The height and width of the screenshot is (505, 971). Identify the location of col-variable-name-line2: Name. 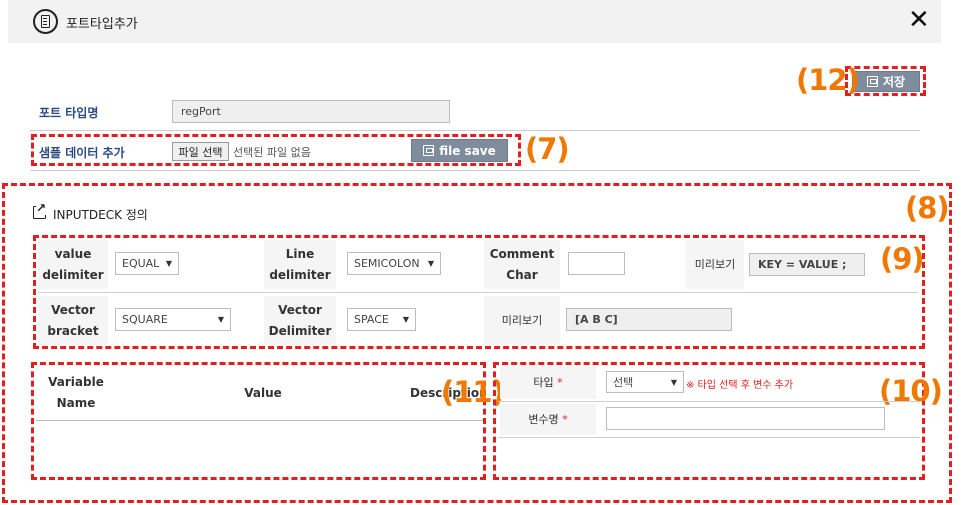
(76, 403).